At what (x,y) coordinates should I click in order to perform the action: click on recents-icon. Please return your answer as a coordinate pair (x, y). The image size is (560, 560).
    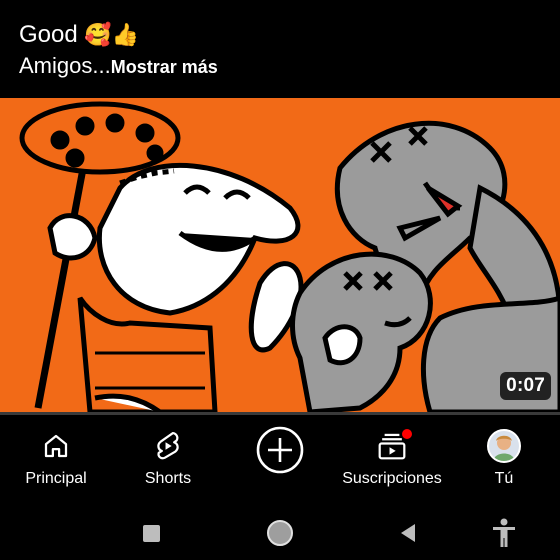
    Looking at the image, I should click on (151, 533).